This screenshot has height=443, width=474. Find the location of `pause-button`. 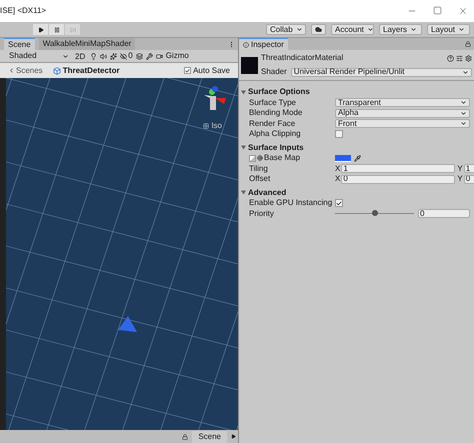

pause-button is located at coordinates (56, 29).